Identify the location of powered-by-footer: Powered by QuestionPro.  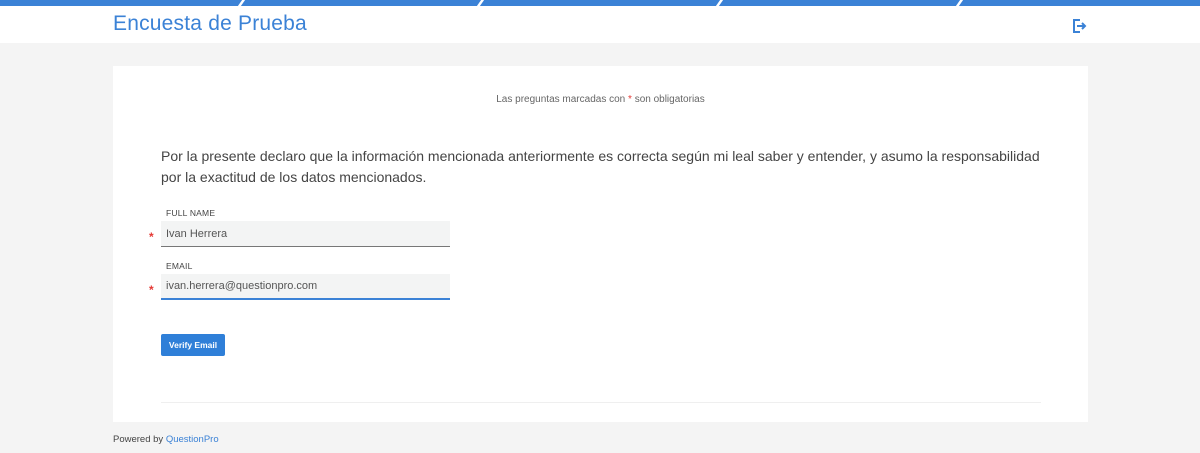
(166, 439).